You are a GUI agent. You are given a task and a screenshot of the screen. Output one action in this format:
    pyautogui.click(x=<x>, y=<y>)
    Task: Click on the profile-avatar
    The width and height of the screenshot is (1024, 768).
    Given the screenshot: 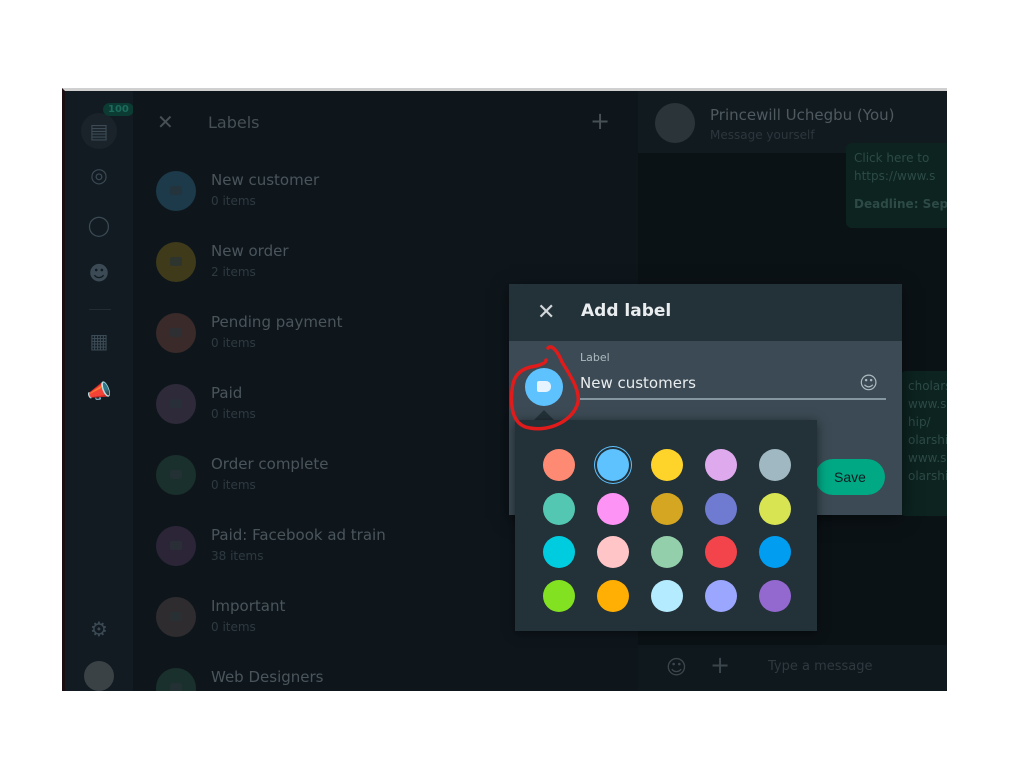 What is the action you would take?
    pyautogui.click(x=99, y=676)
    